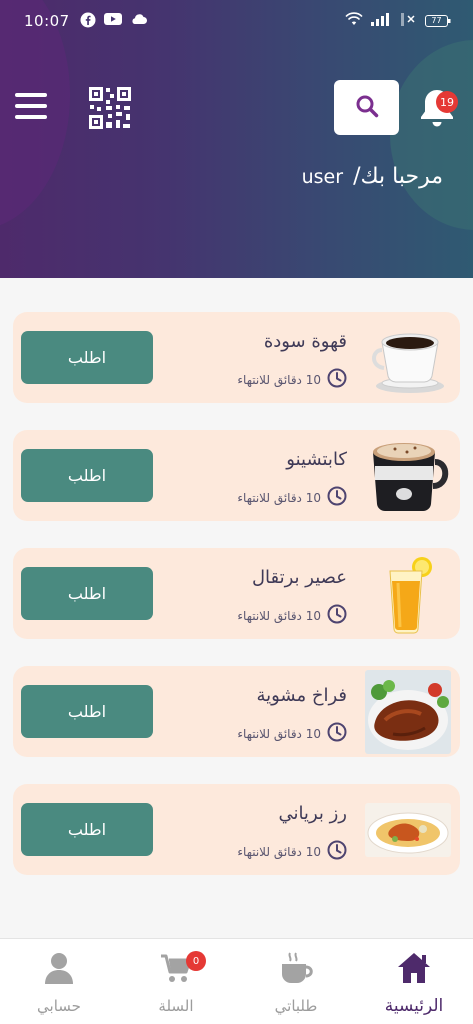  What do you see at coordinates (408, 830) in the screenshot?
I see `biryani-rice-image` at bounding box center [408, 830].